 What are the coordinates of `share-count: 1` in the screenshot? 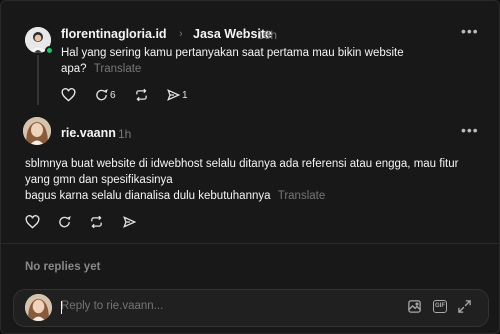 It's located at (185, 95).